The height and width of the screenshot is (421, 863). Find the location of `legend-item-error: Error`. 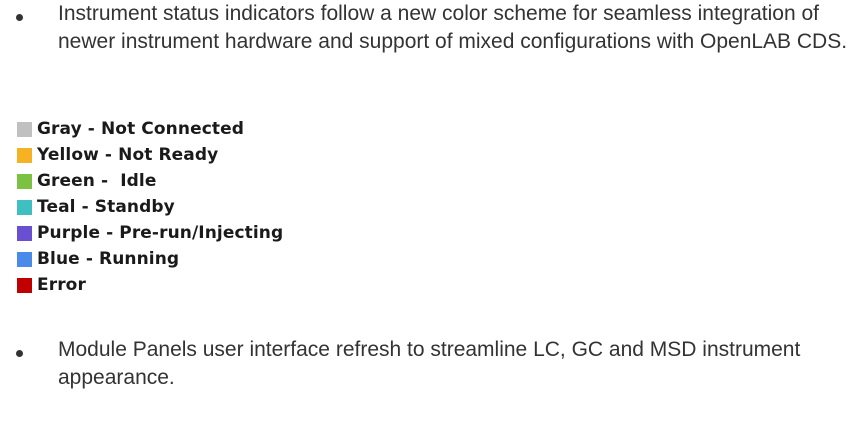

legend-item-error: Error is located at coordinates (150, 285).